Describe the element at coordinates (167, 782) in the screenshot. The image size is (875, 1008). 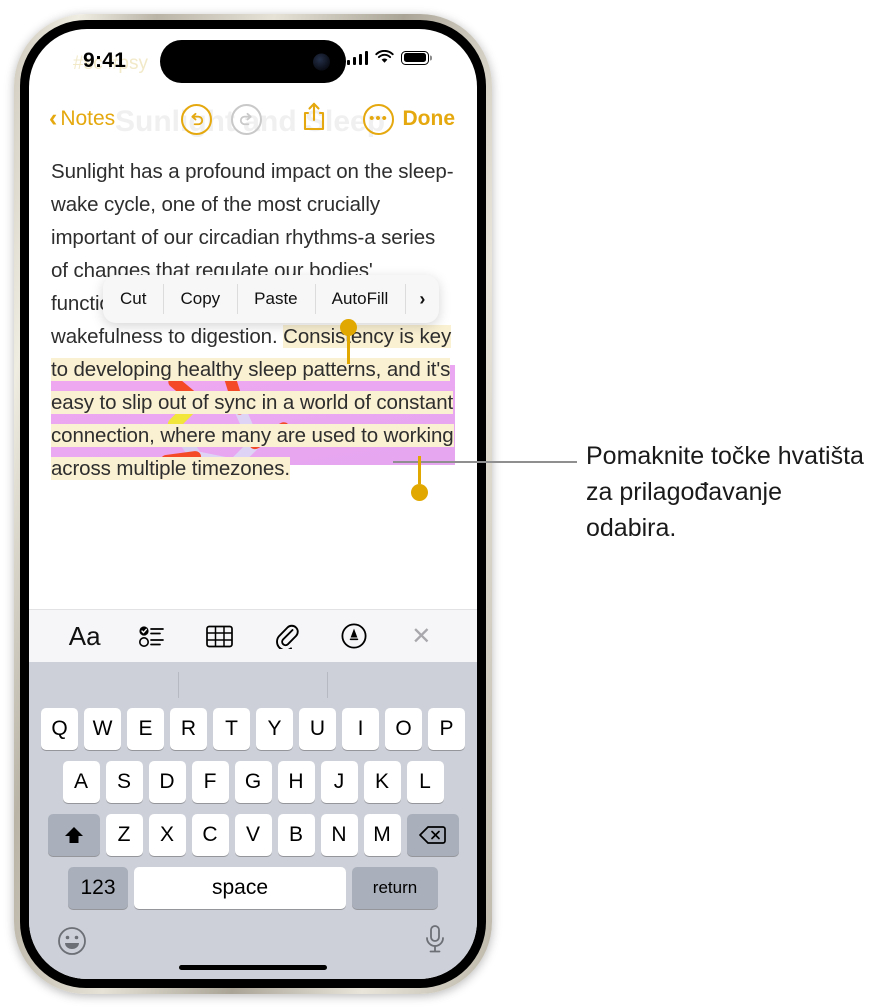
I see `key-d: D` at that location.